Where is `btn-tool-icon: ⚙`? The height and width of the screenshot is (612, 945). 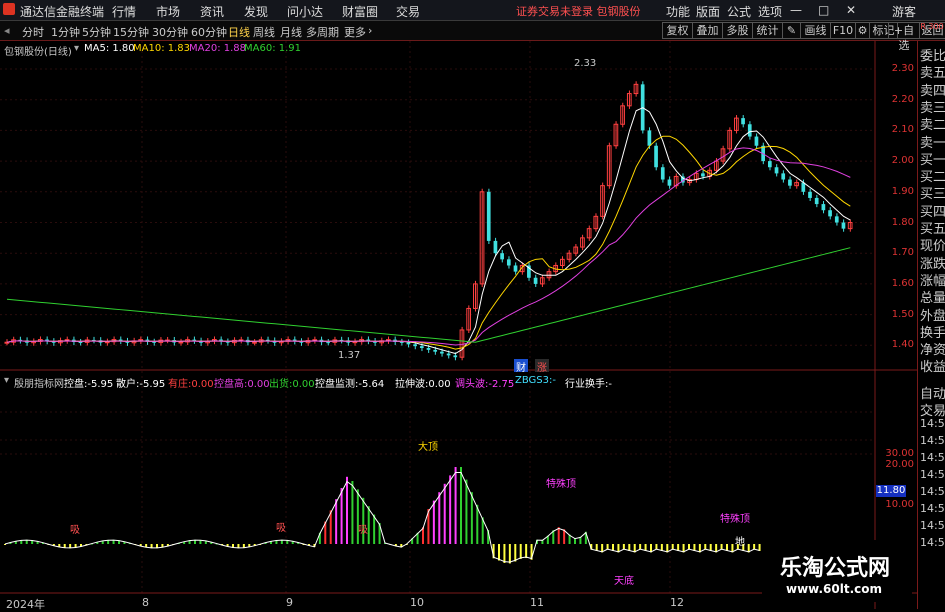 btn-tool-icon: ⚙ is located at coordinates (862, 30).